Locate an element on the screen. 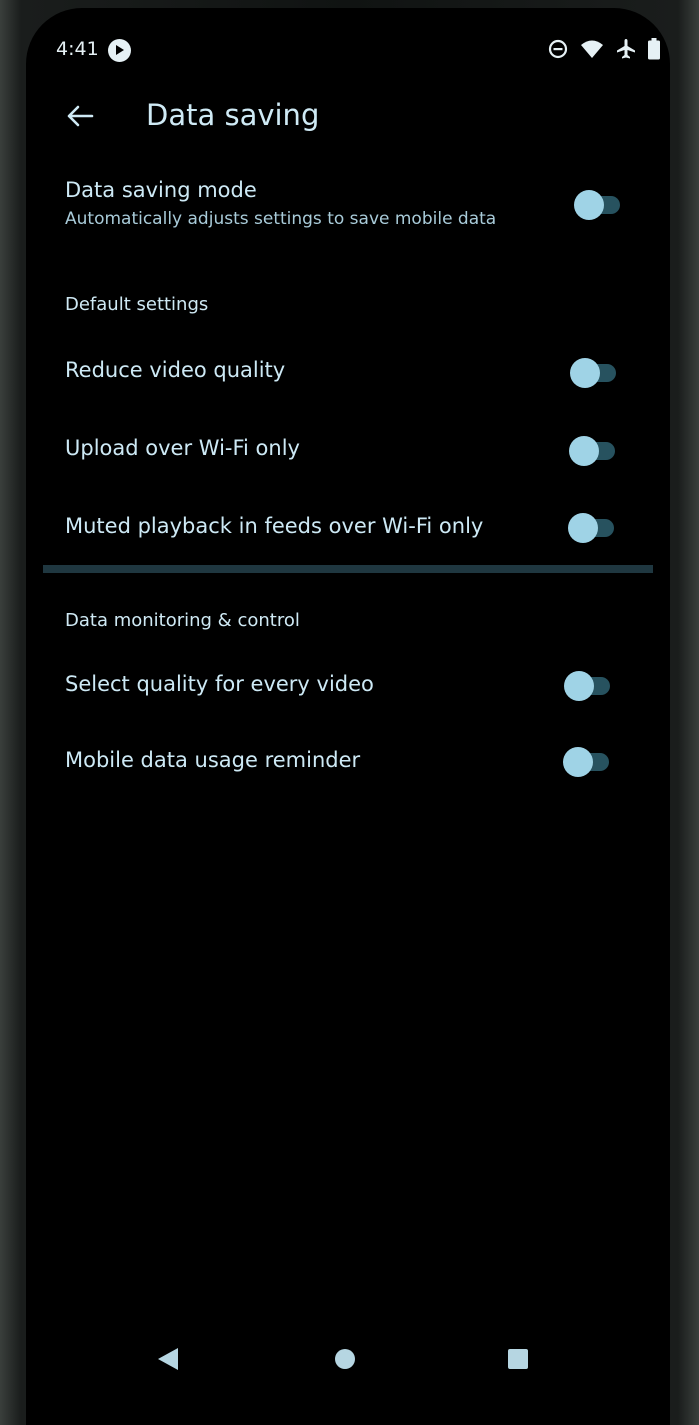 This screenshot has height=1425, width=699. upload-wifi-only-toggle is located at coordinates (593, 451).